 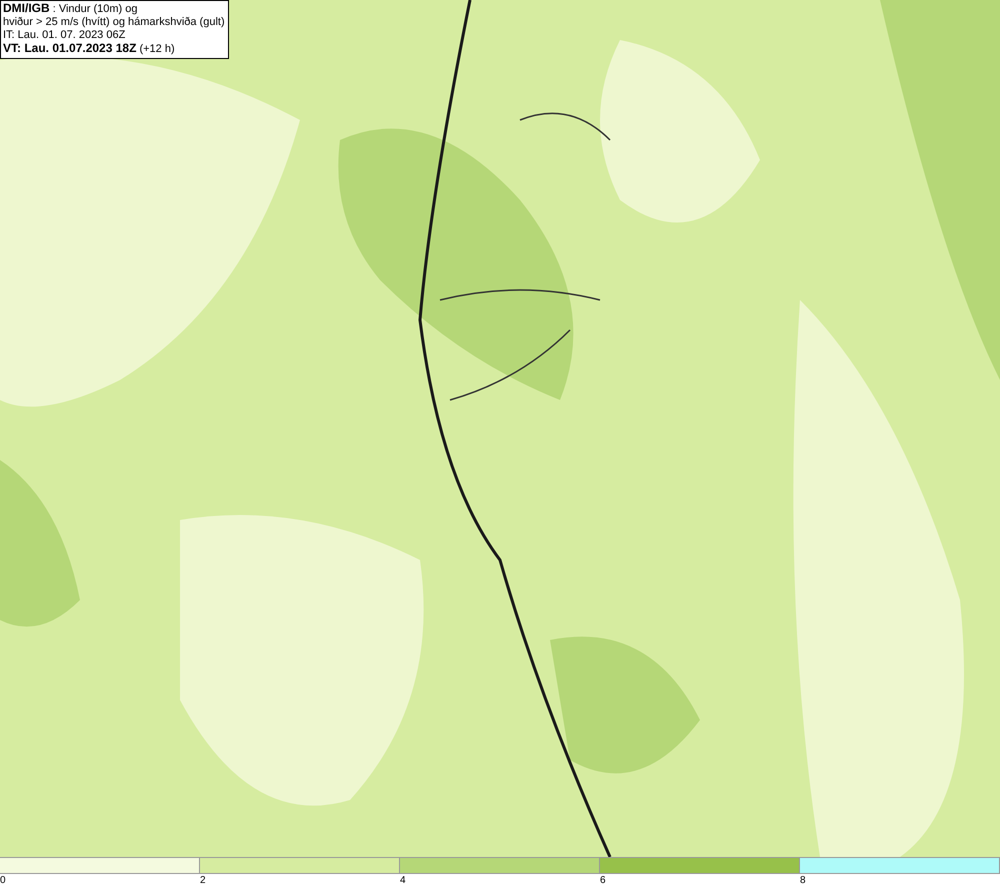 I want to click on map-title-line: hviður > 25 m/s (hvítt) og hámarkshviða (gult), so click(x=114, y=22).